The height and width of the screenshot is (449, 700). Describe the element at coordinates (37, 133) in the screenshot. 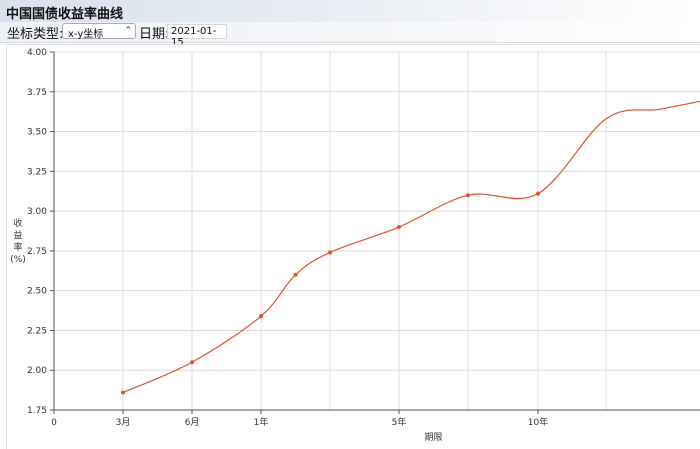

I see `y-tick-label: 3.50` at that location.